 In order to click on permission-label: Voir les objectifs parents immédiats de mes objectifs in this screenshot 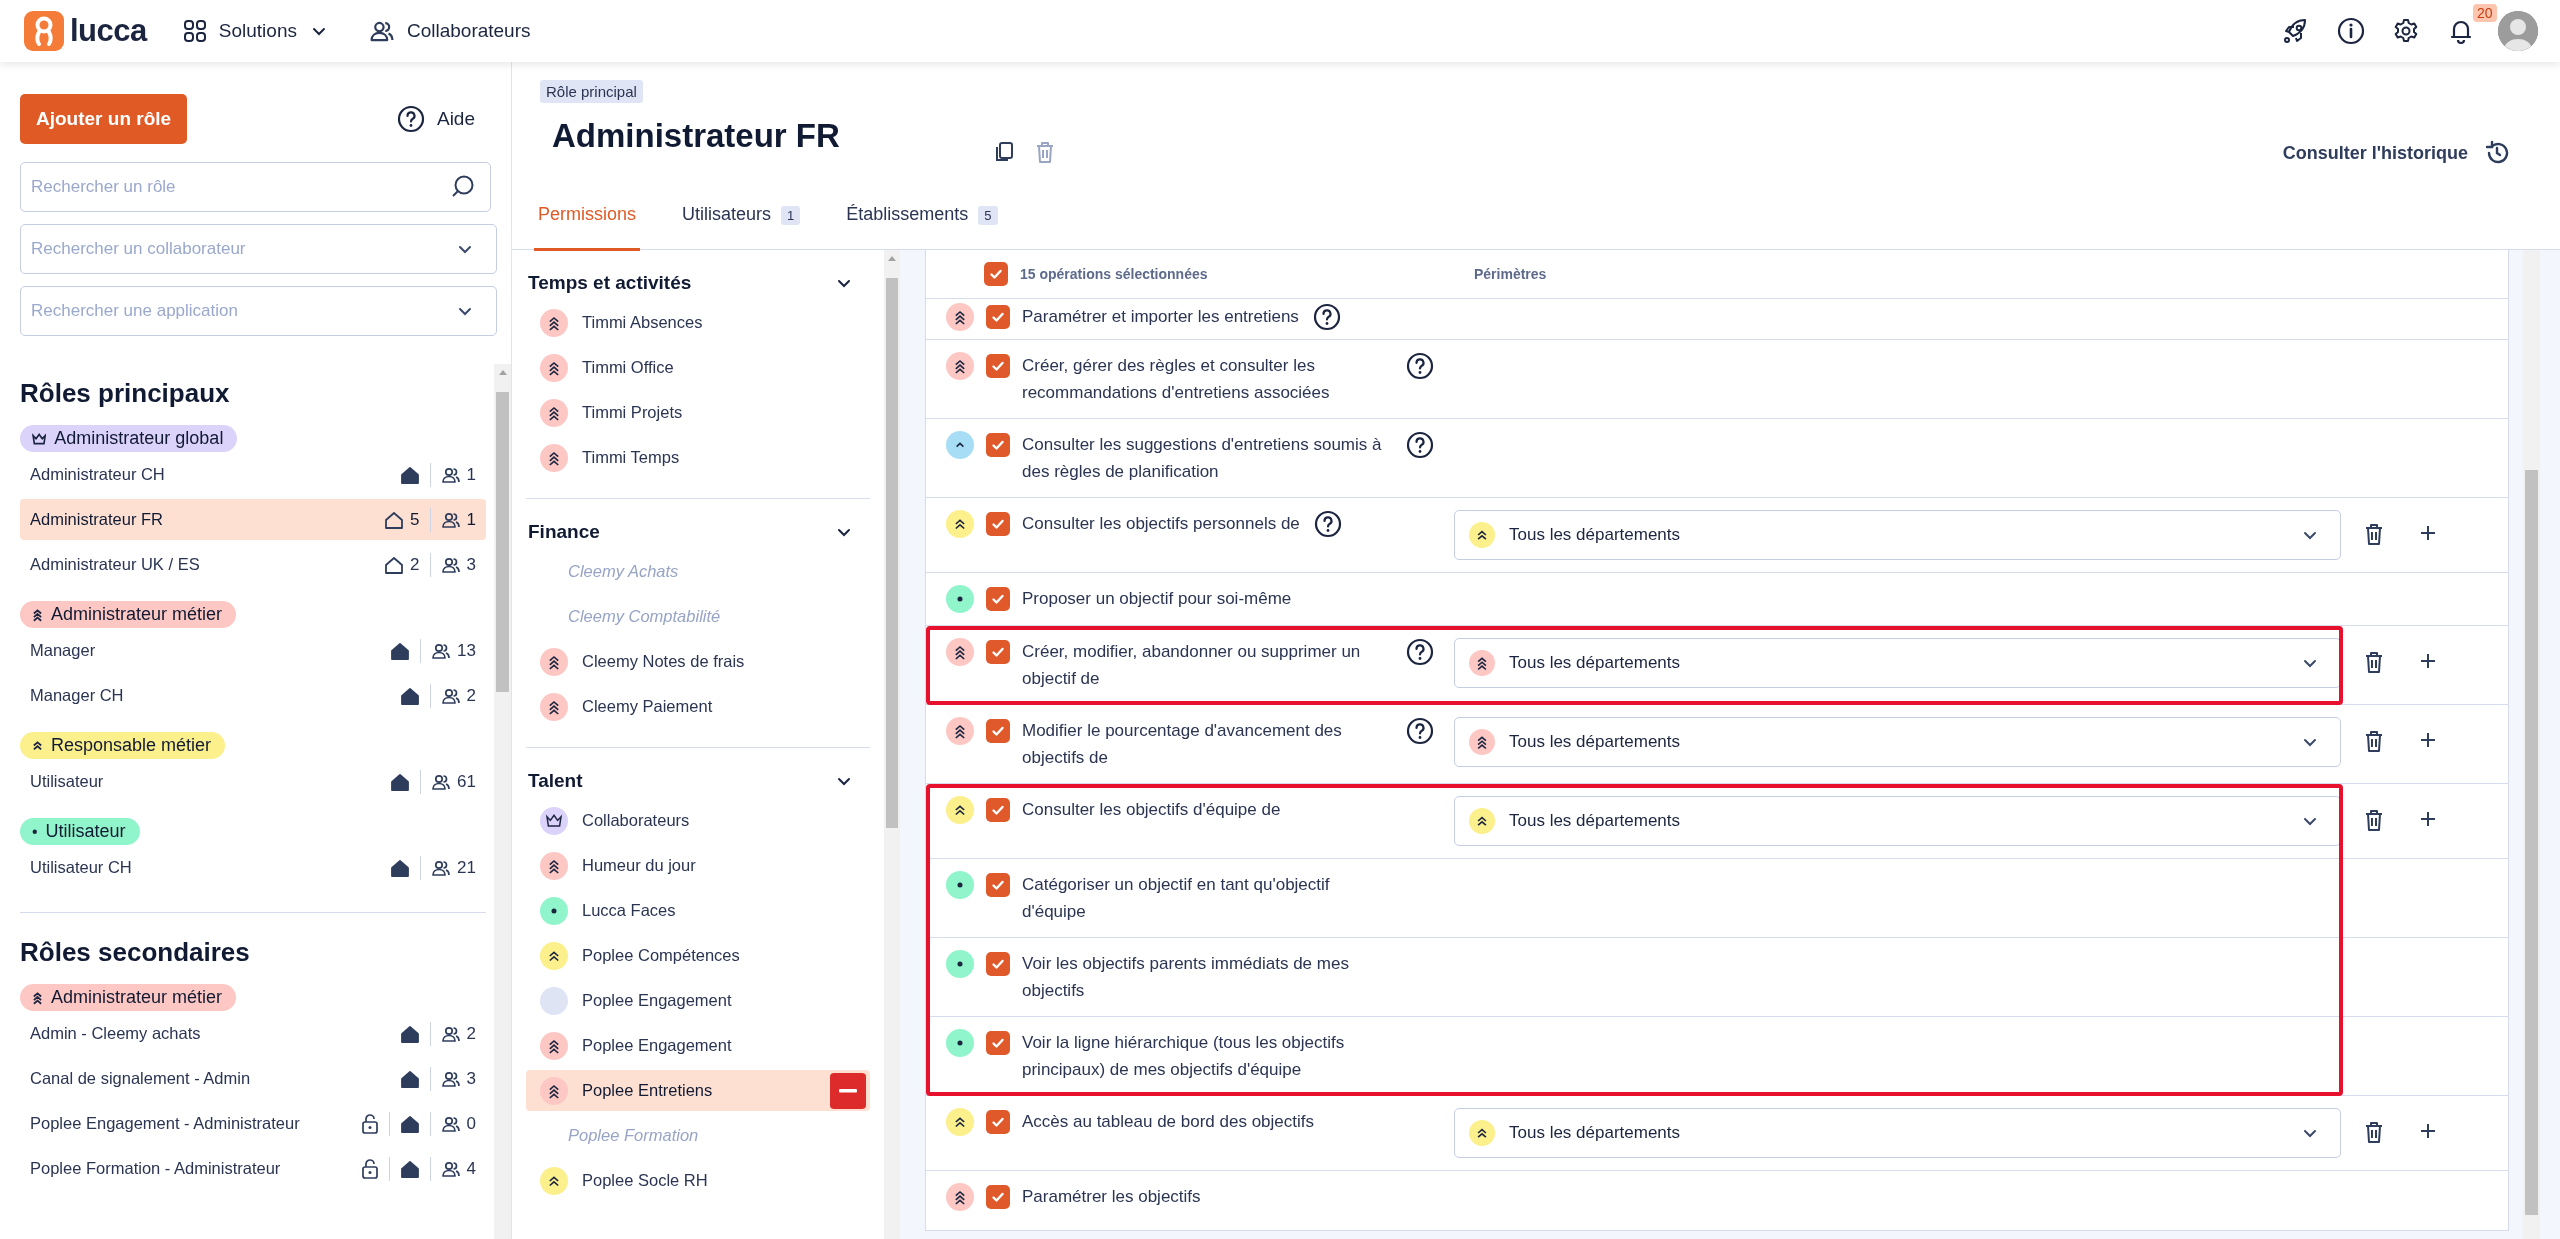, I will do `click(1186, 977)`.